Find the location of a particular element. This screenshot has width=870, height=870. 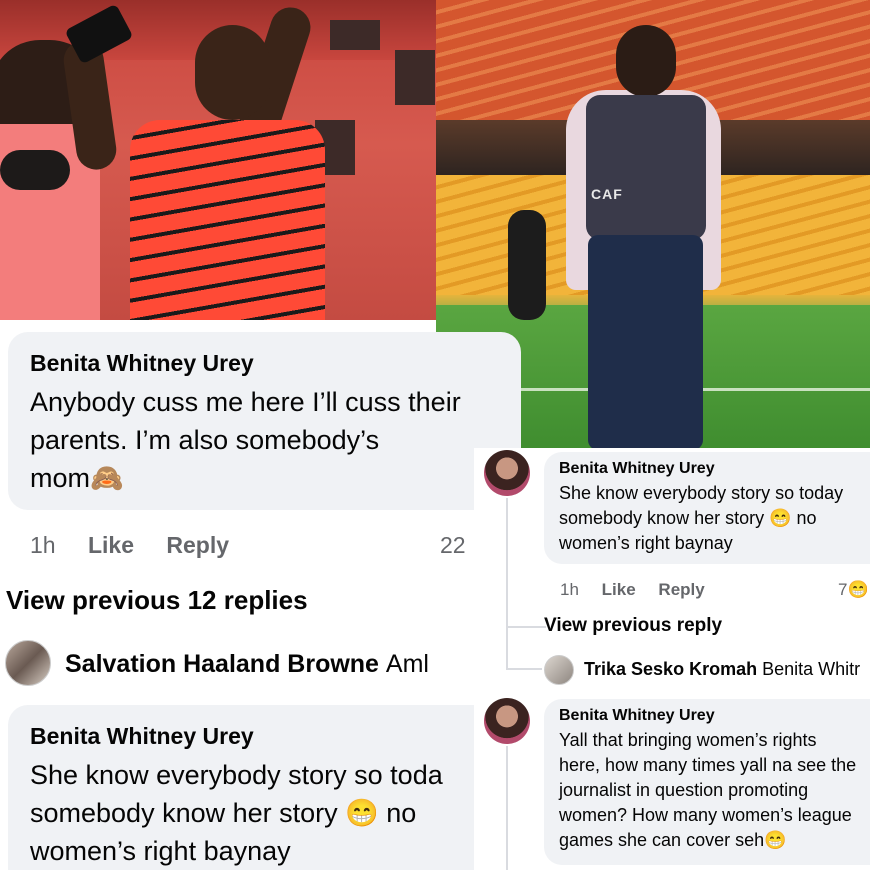

comment-text-line: somebody know her story 😁 no is located at coordinates (223, 813).